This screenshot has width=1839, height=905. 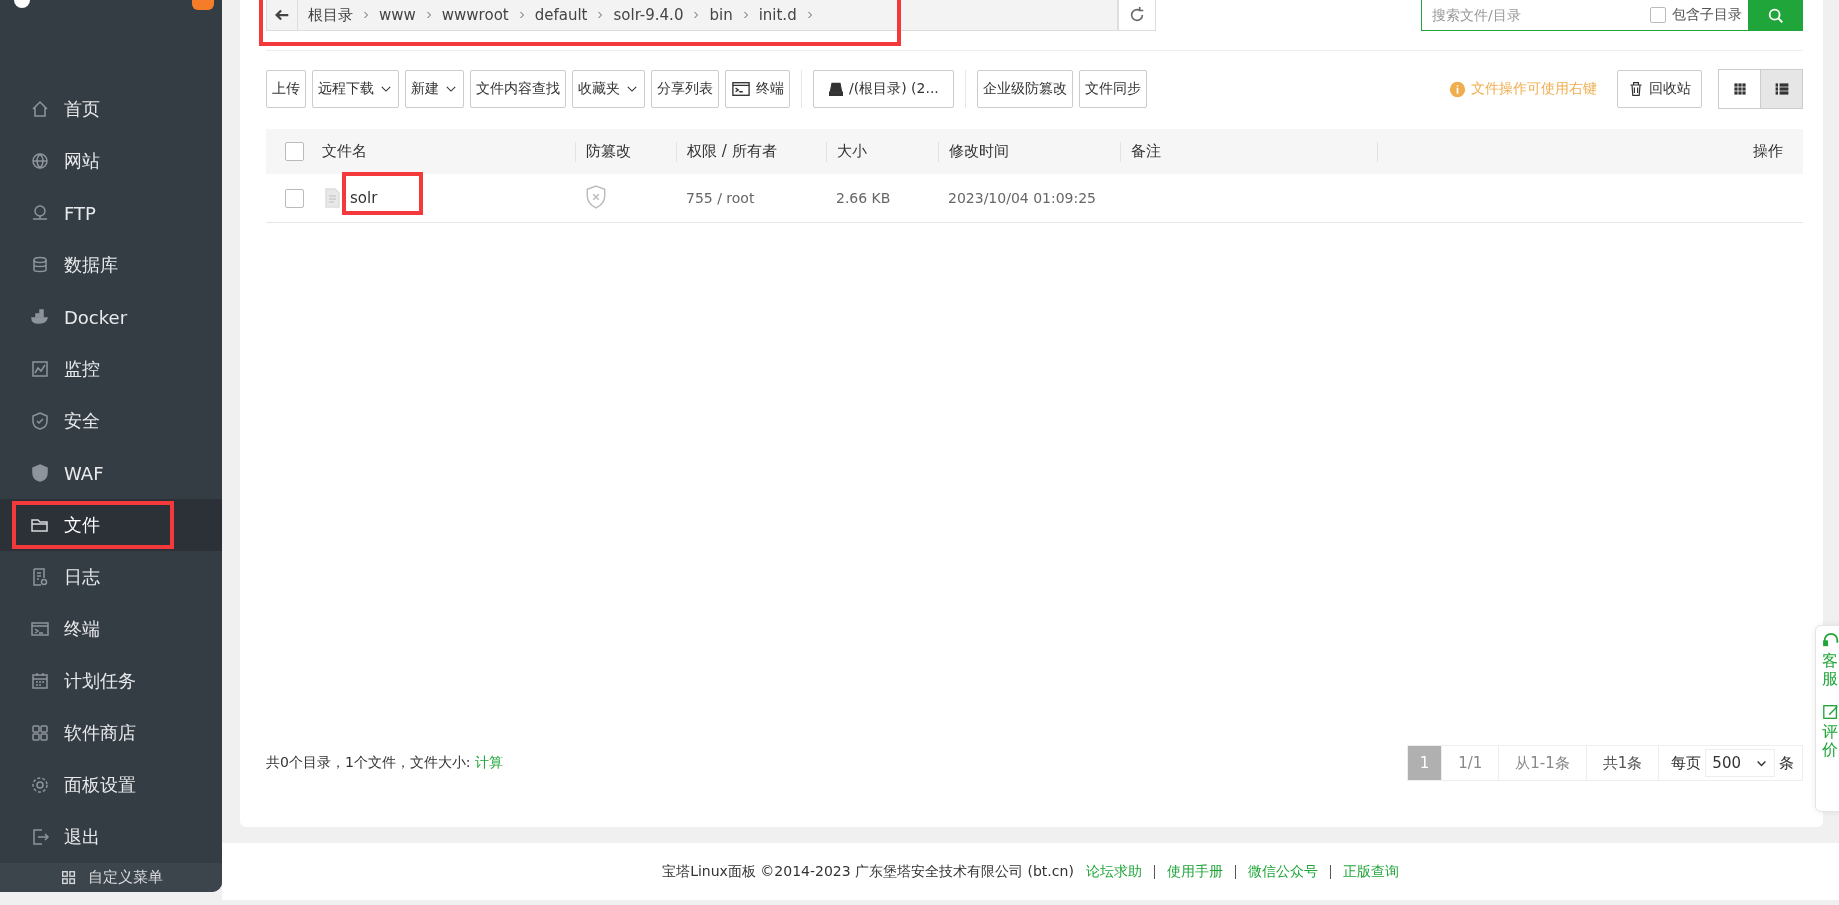 What do you see at coordinates (518, 89) in the screenshot?
I see `toolbar-button: 文件内容查找` at bounding box center [518, 89].